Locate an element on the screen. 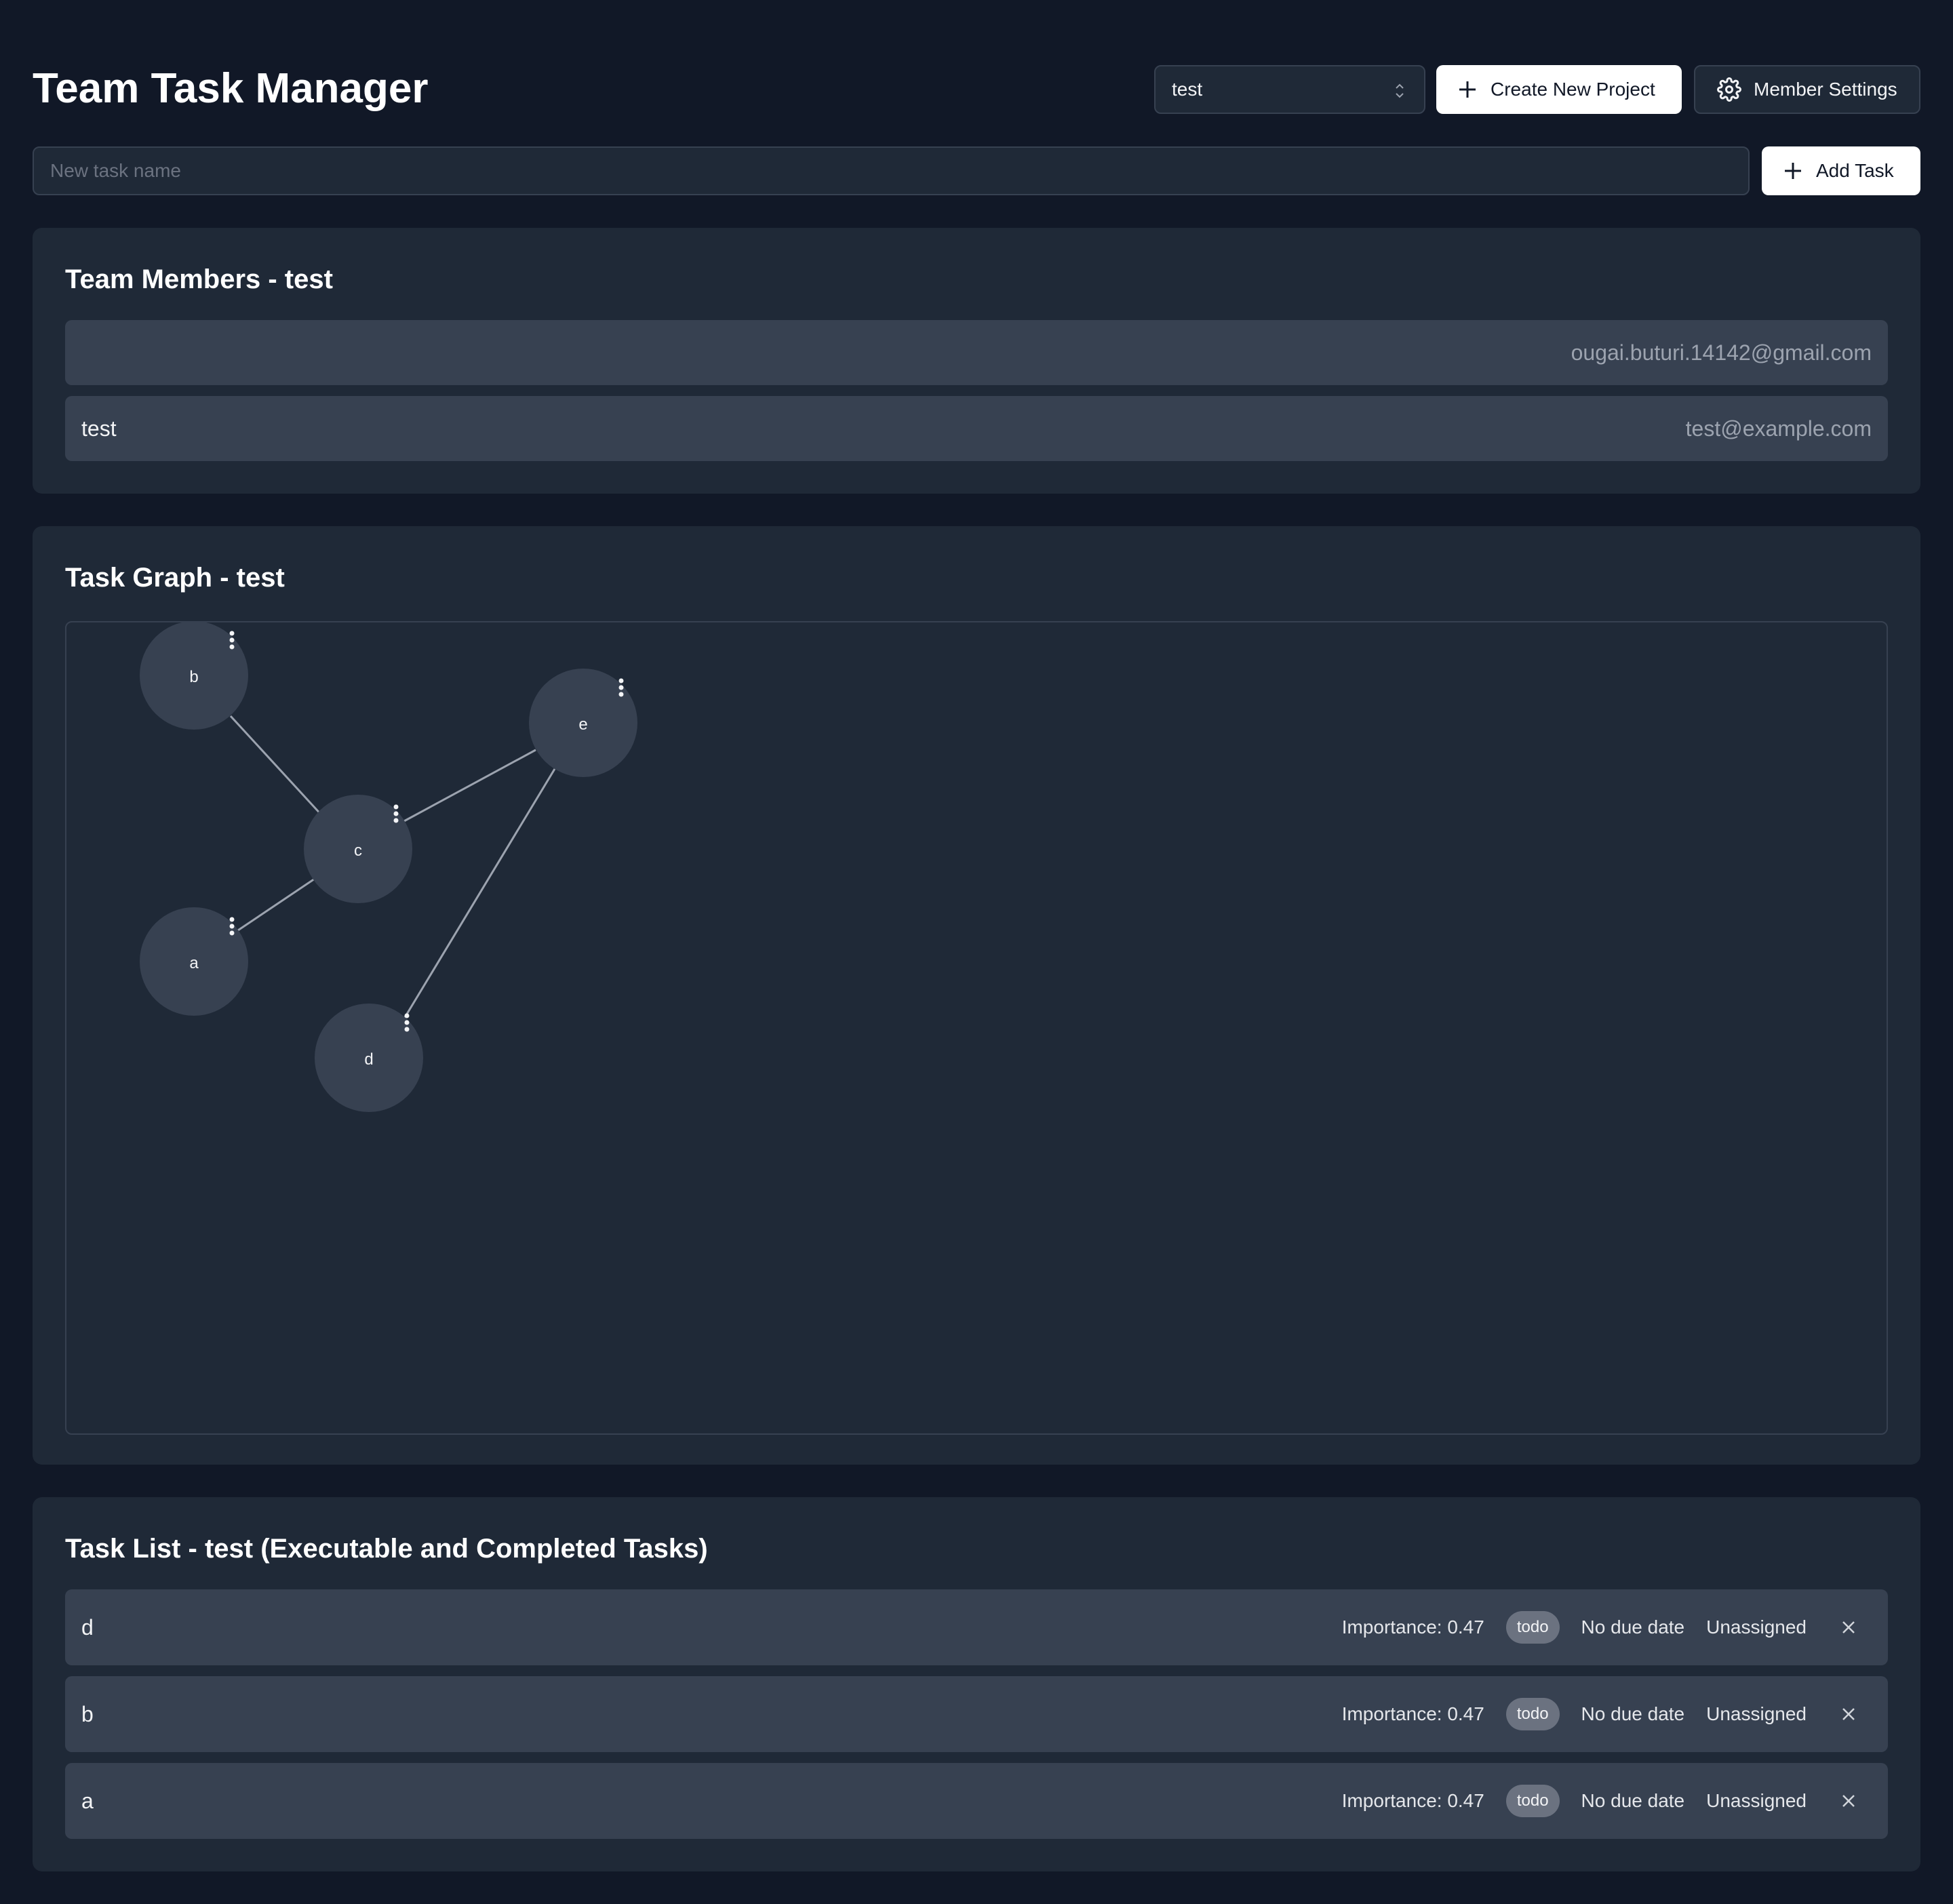 This screenshot has width=1953, height=1904. app-title: Team Task Manager is located at coordinates (231, 88).